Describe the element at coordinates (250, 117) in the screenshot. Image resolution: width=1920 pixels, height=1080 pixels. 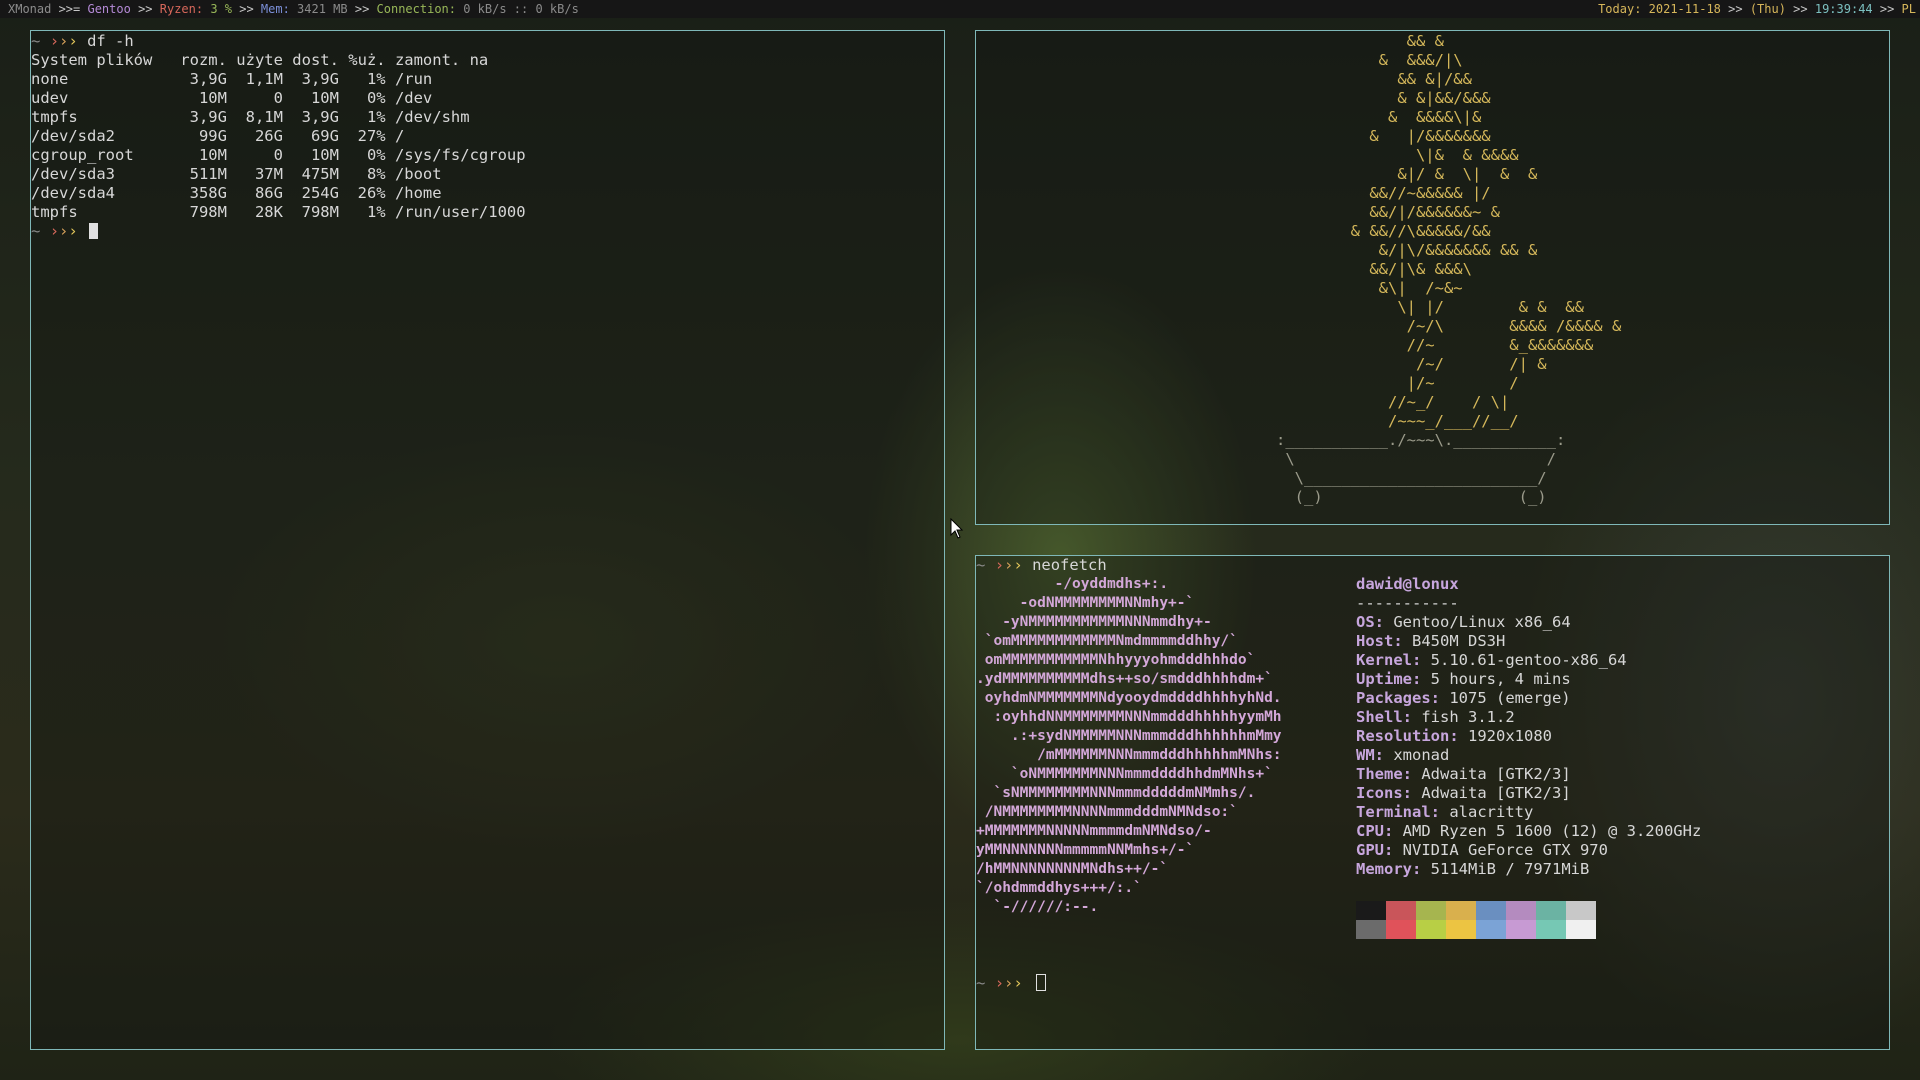
I see `output-line: tmpfs 3,9G 8,1M 3,9G 1% /dev/shm` at that location.